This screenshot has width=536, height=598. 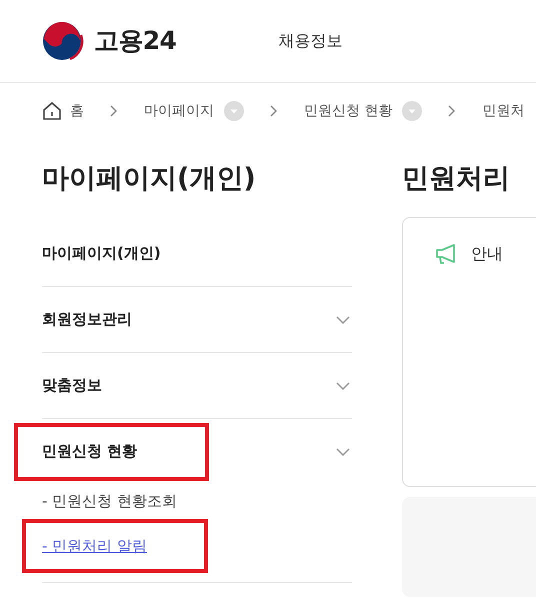 I want to click on logo-text: 고용24, so click(x=135, y=41).